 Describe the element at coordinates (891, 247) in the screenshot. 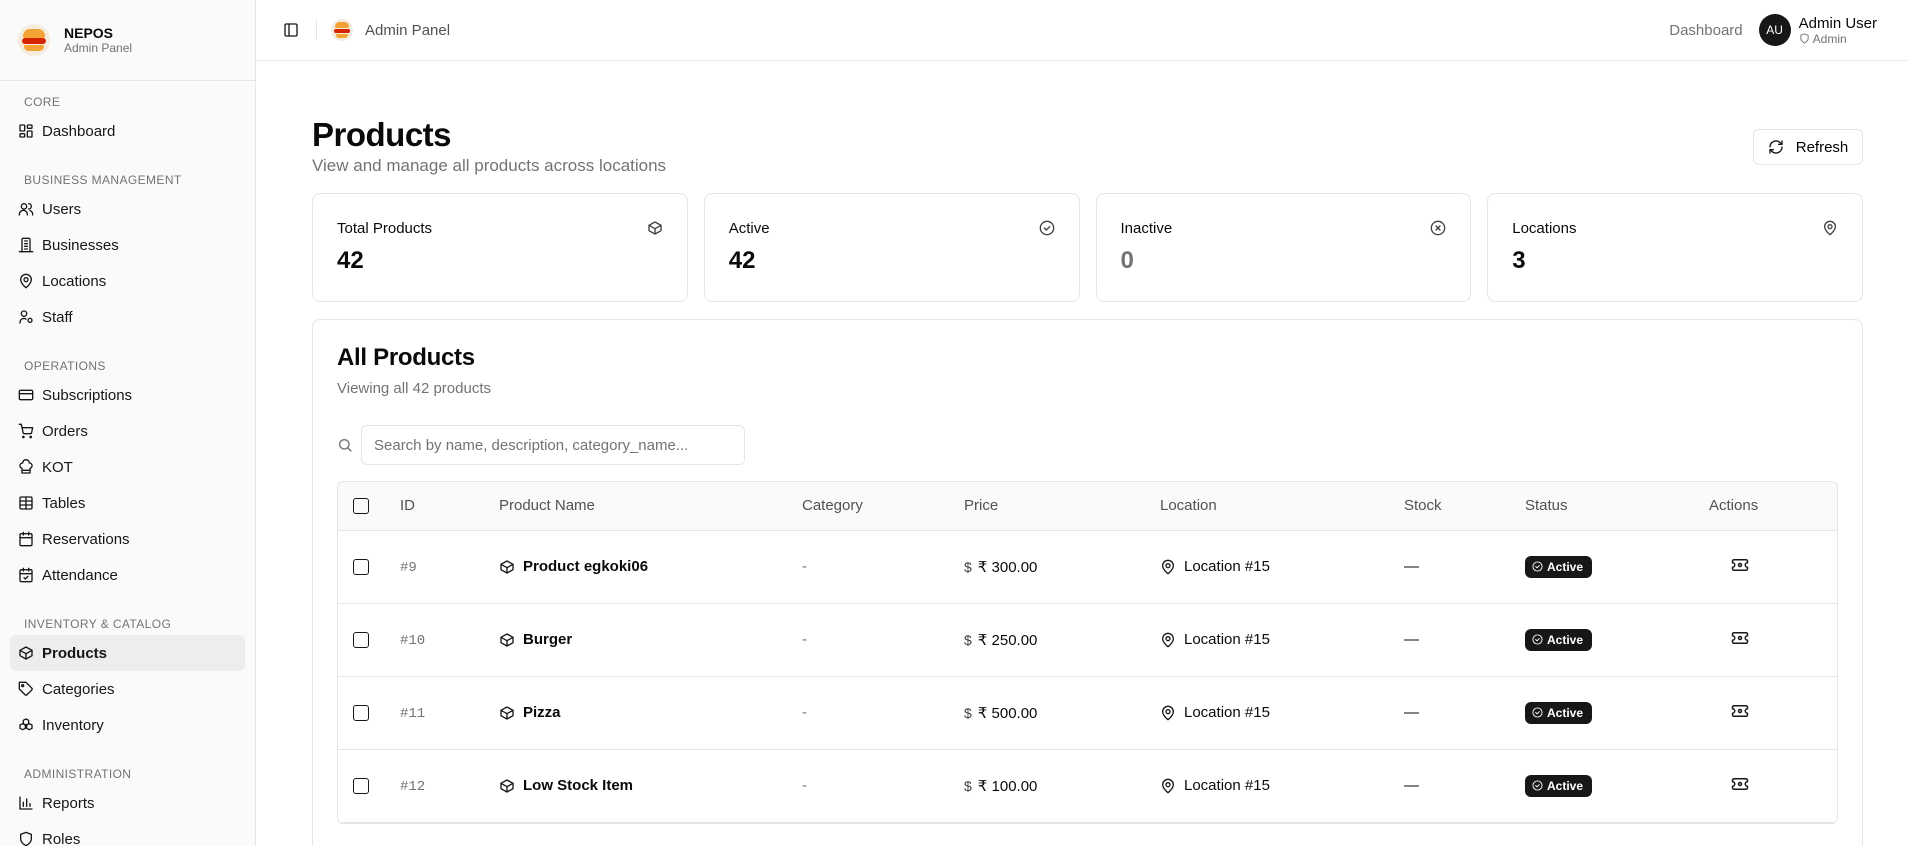

I see `stat-card-active: Active 42` at that location.